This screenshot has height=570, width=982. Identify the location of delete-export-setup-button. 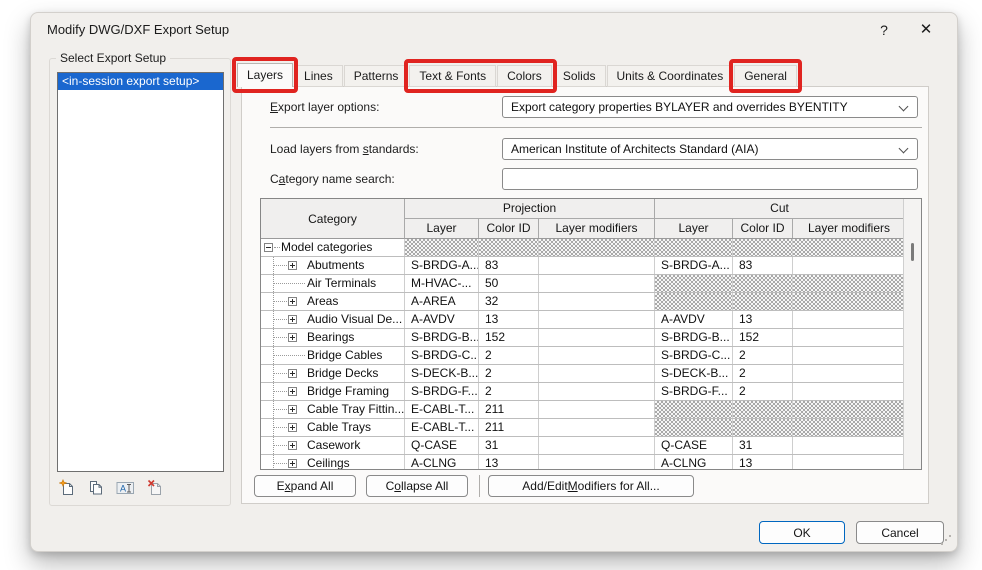
(155, 488).